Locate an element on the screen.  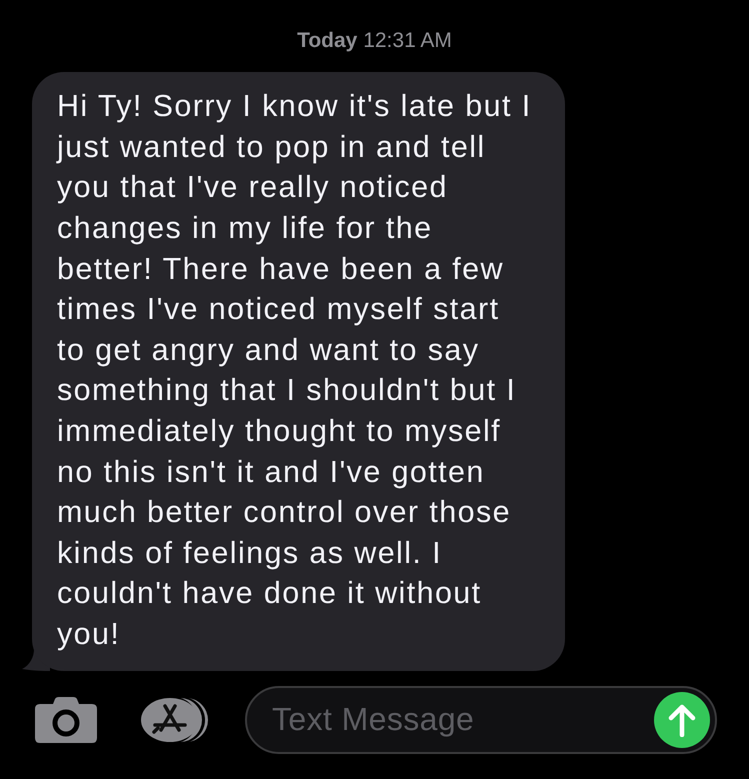
text-message-field: Text Message is located at coordinates (481, 720).